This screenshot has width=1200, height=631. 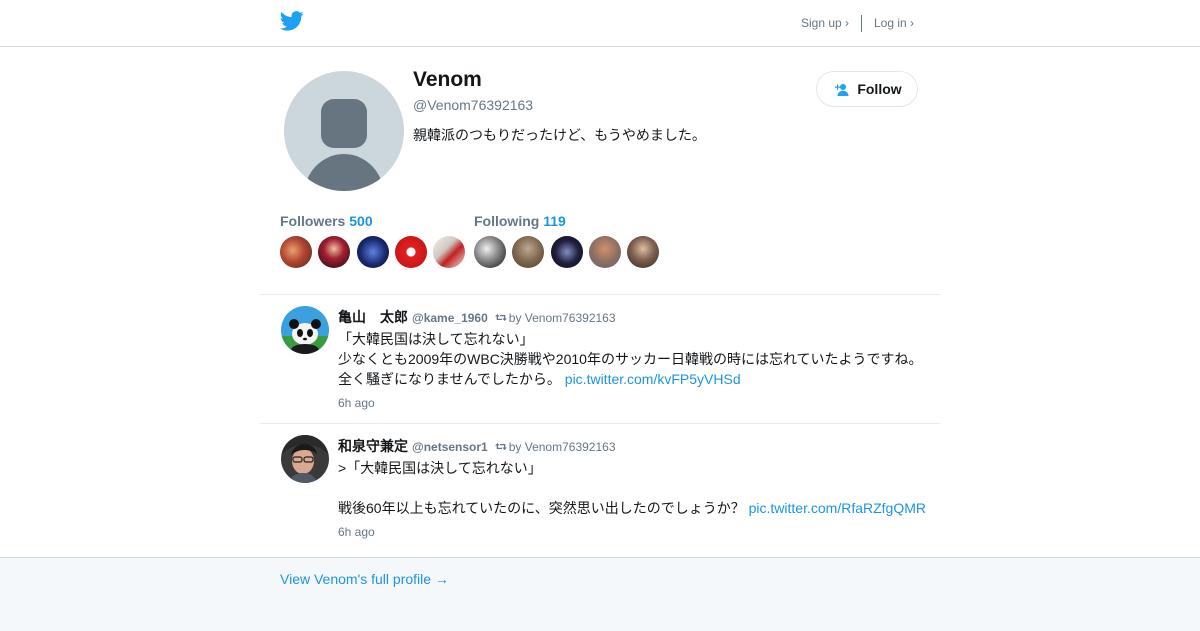 I want to click on panda-avatar-icon, so click(x=305, y=330).